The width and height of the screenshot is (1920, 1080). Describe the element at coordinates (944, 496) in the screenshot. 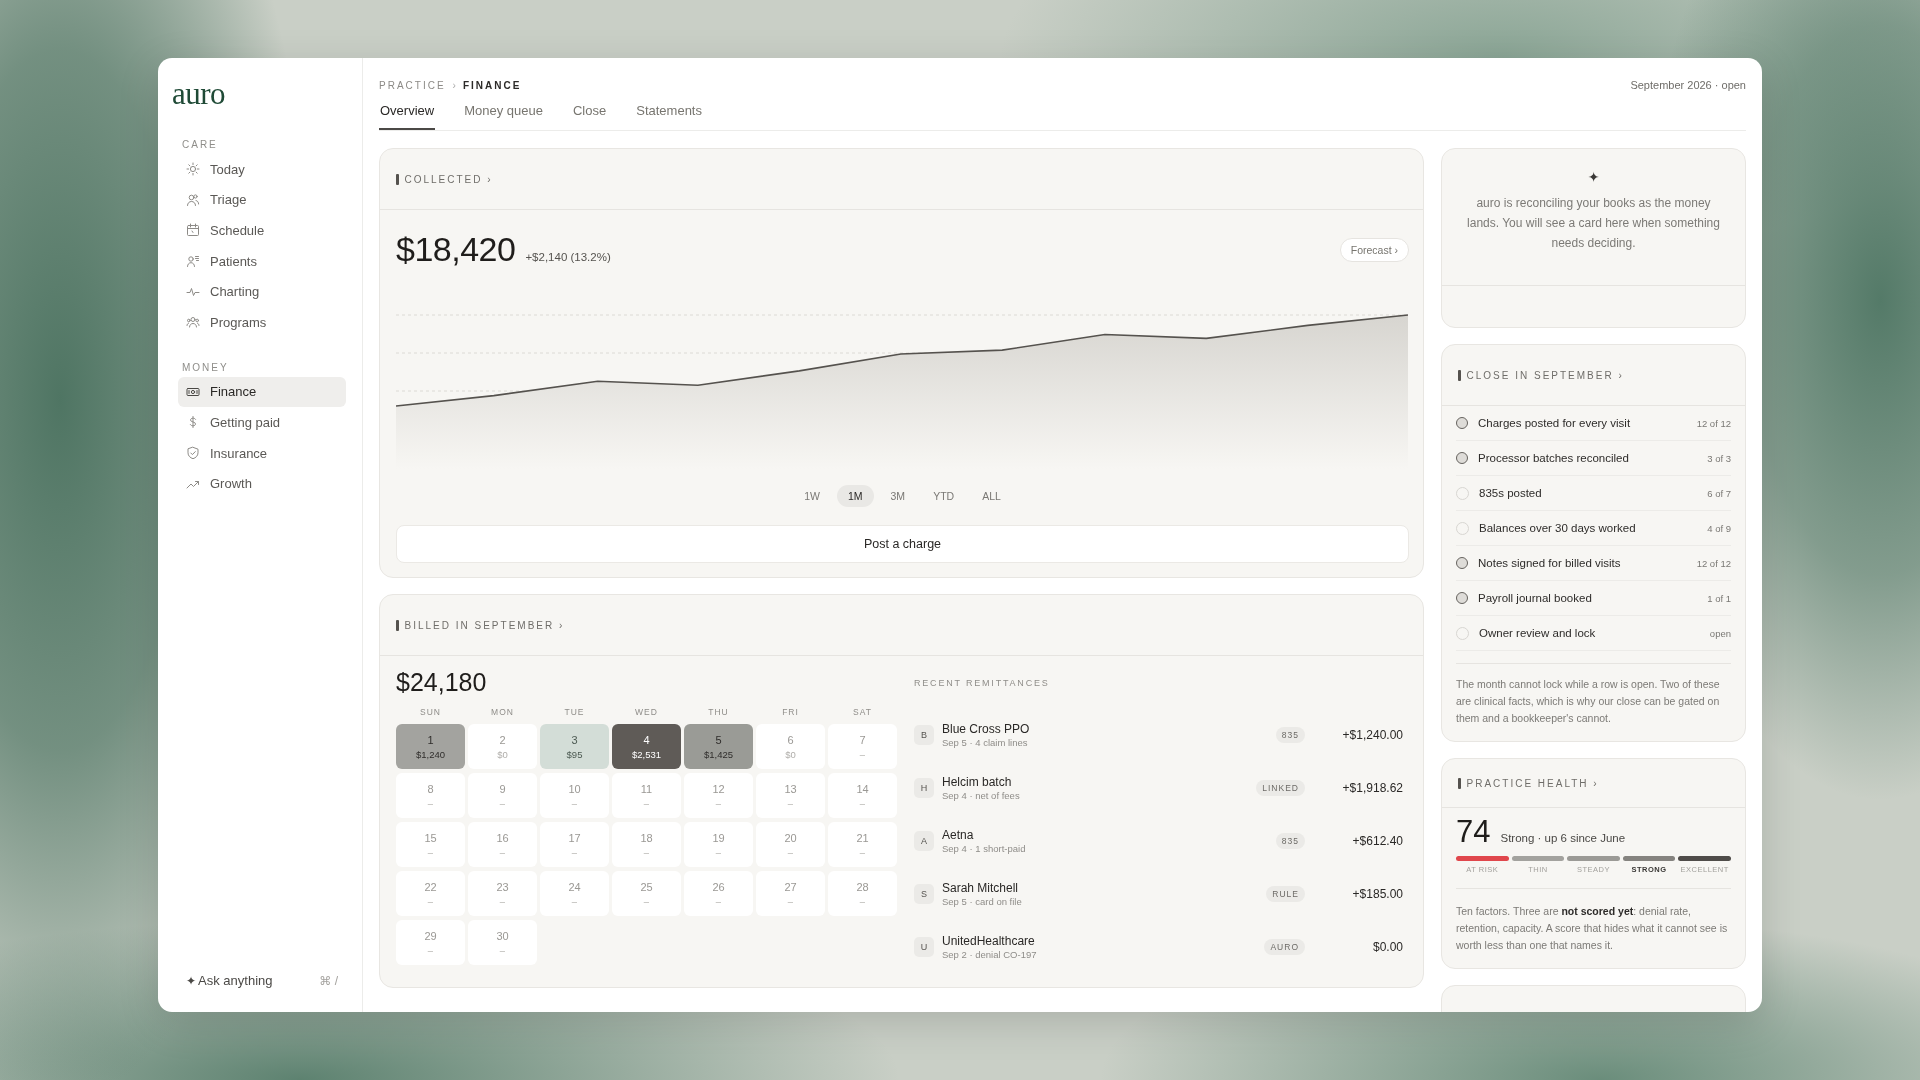

I see `range-button: YTD` at that location.